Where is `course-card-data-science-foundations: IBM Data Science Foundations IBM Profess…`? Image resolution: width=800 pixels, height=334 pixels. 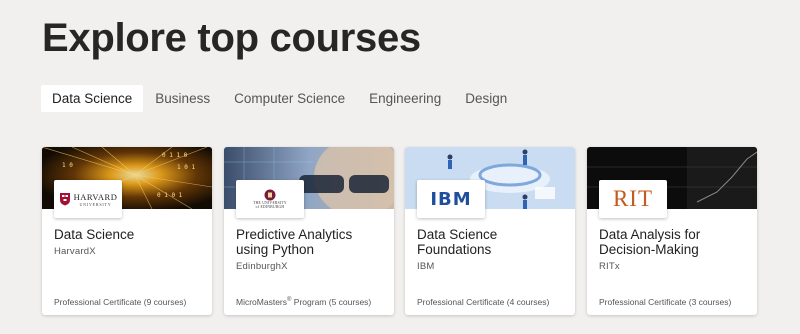 course-card-data-science-foundations: IBM Data Science Foundations IBM Profess… is located at coordinates (490, 231).